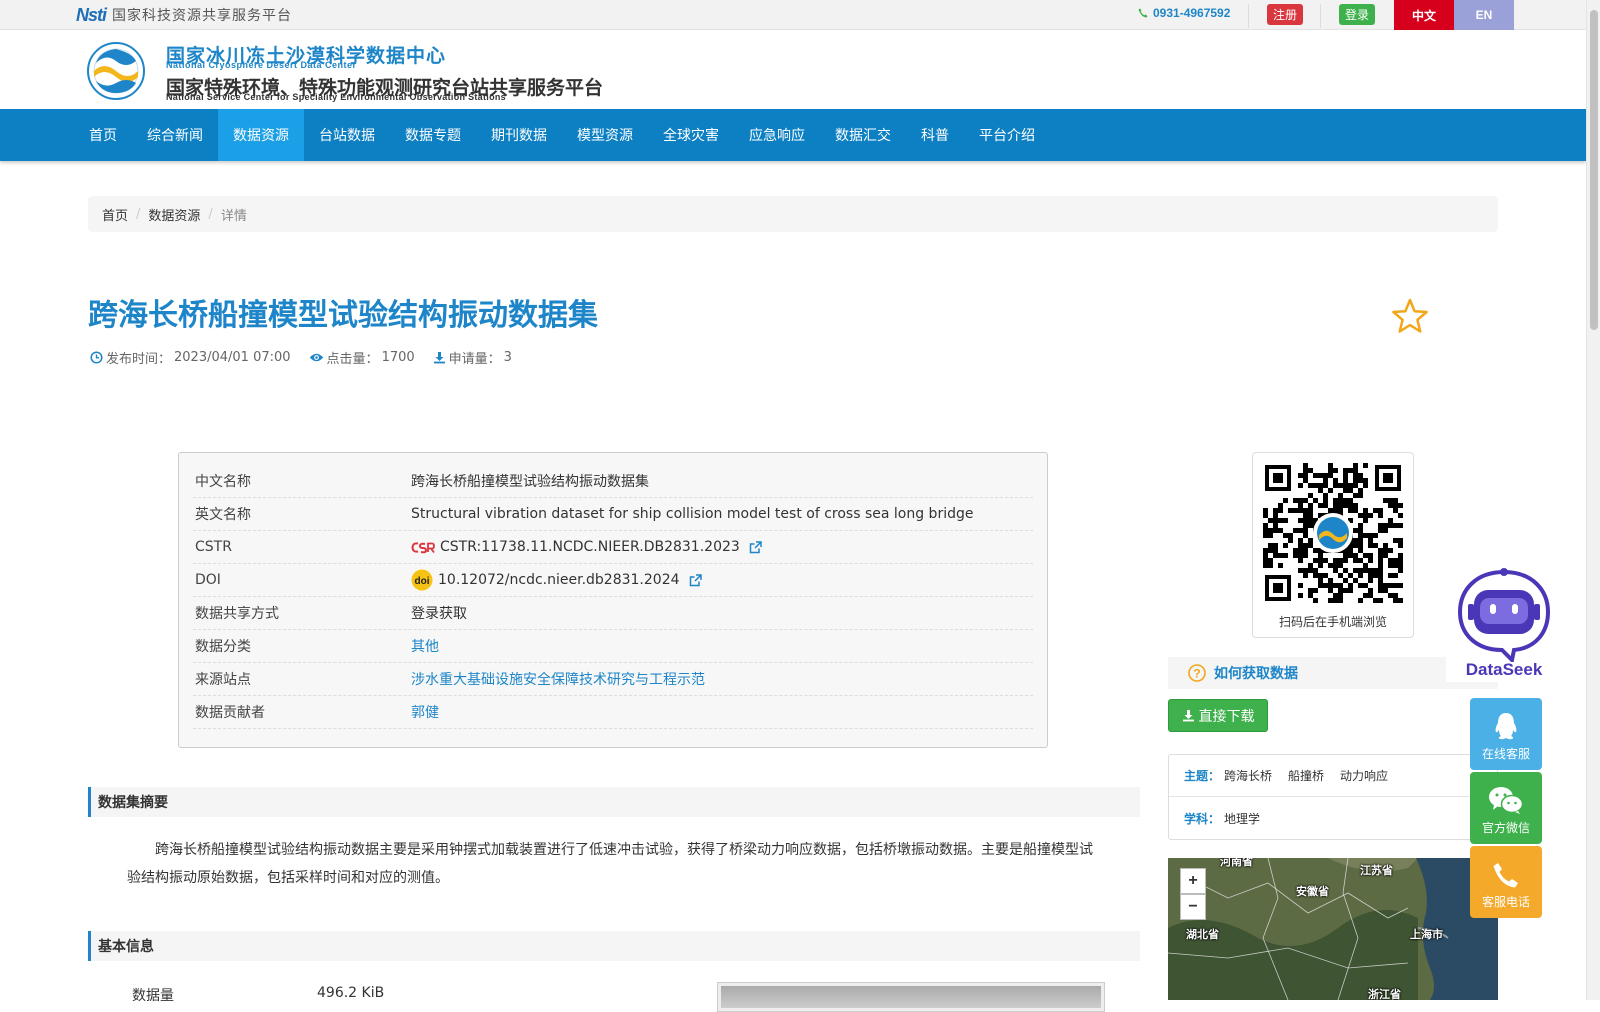  What do you see at coordinates (233, 216) in the screenshot?
I see `breadcrumb-current: 详情` at bounding box center [233, 216].